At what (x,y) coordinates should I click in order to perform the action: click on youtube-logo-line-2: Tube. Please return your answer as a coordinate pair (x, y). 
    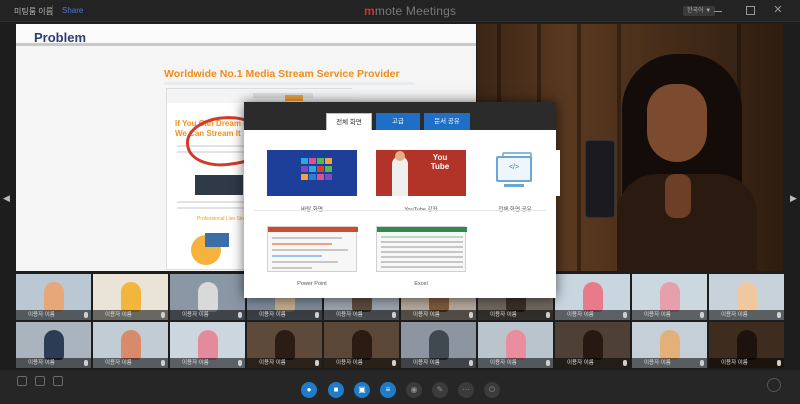
    Looking at the image, I should click on (440, 166).